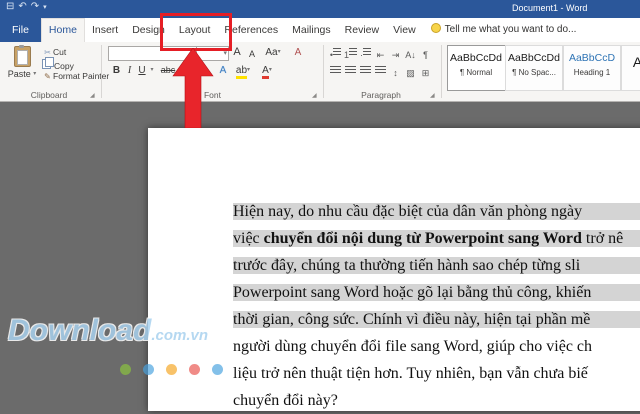 Image resolution: width=640 pixels, height=414 pixels. Describe the element at coordinates (320, 9) in the screenshot. I see `title-bar: ⊟↶↷▾ Document1 - Word` at that location.